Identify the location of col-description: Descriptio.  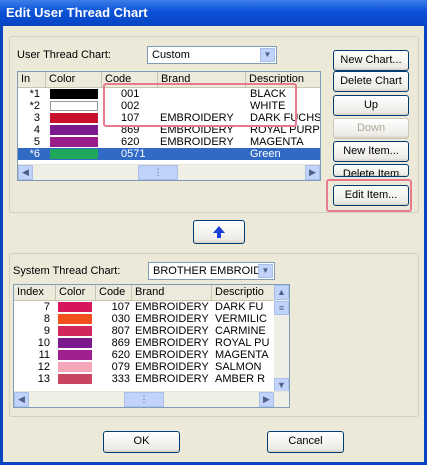
(244, 292).